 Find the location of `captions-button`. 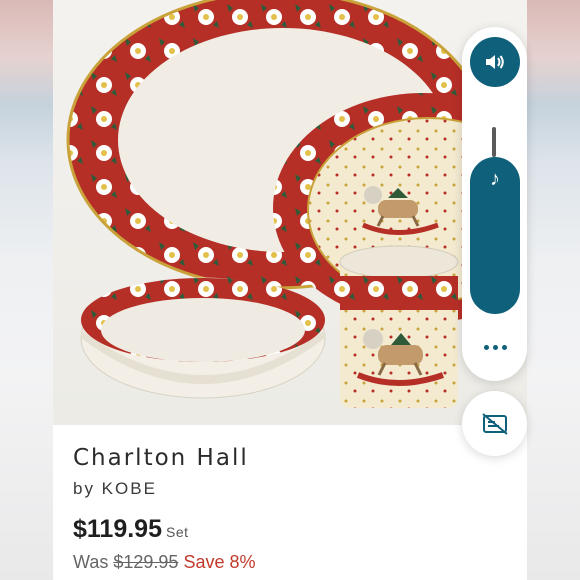

captions-button is located at coordinates (494, 423).